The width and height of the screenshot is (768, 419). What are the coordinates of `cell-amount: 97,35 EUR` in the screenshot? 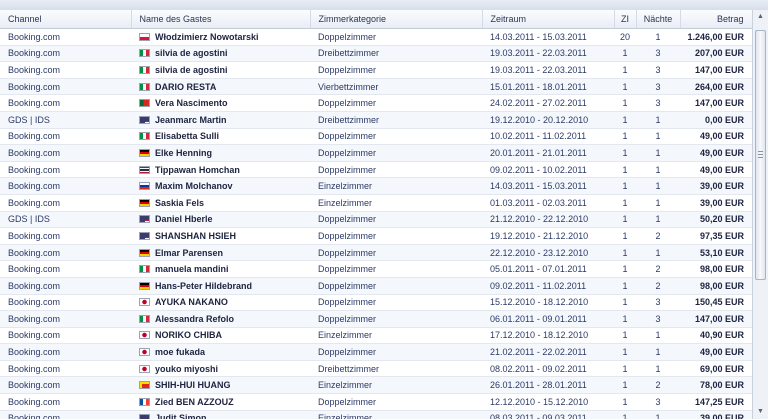 It's located at (716, 236).